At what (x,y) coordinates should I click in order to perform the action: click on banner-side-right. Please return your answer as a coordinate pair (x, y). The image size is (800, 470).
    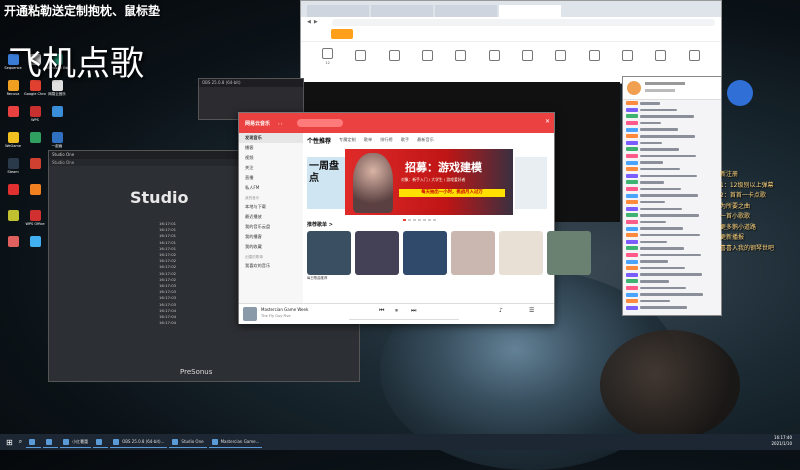
    Looking at the image, I should click on (531, 183).